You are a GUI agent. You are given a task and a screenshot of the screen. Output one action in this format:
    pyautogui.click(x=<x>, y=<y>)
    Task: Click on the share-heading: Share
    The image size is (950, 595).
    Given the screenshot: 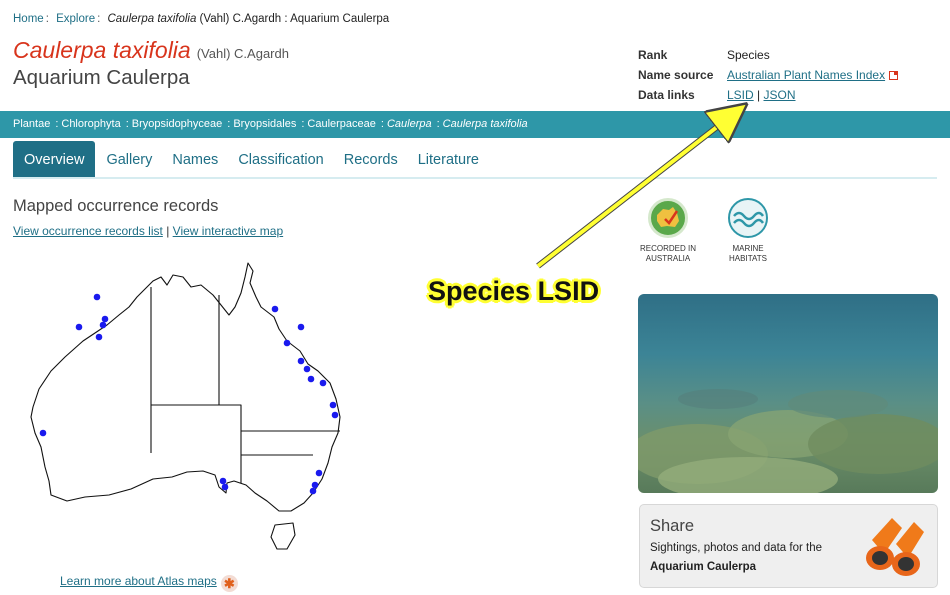 What is the action you would take?
    pyautogui.click(x=672, y=526)
    